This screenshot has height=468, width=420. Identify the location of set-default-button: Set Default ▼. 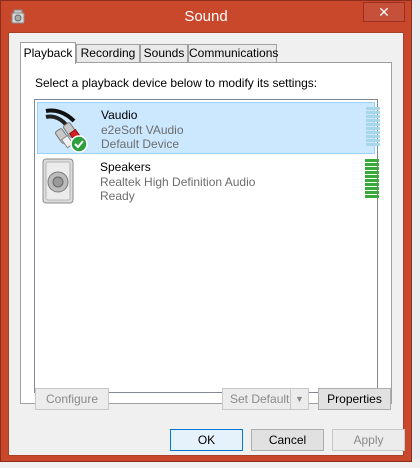
(265, 399).